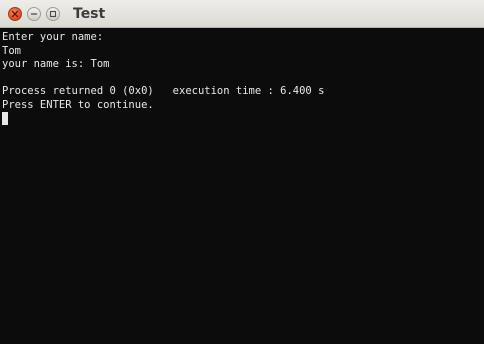 The height and width of the screenshot is (344, 484). I want to click on terminal-line: your name is: Tom, so click(56, 64).